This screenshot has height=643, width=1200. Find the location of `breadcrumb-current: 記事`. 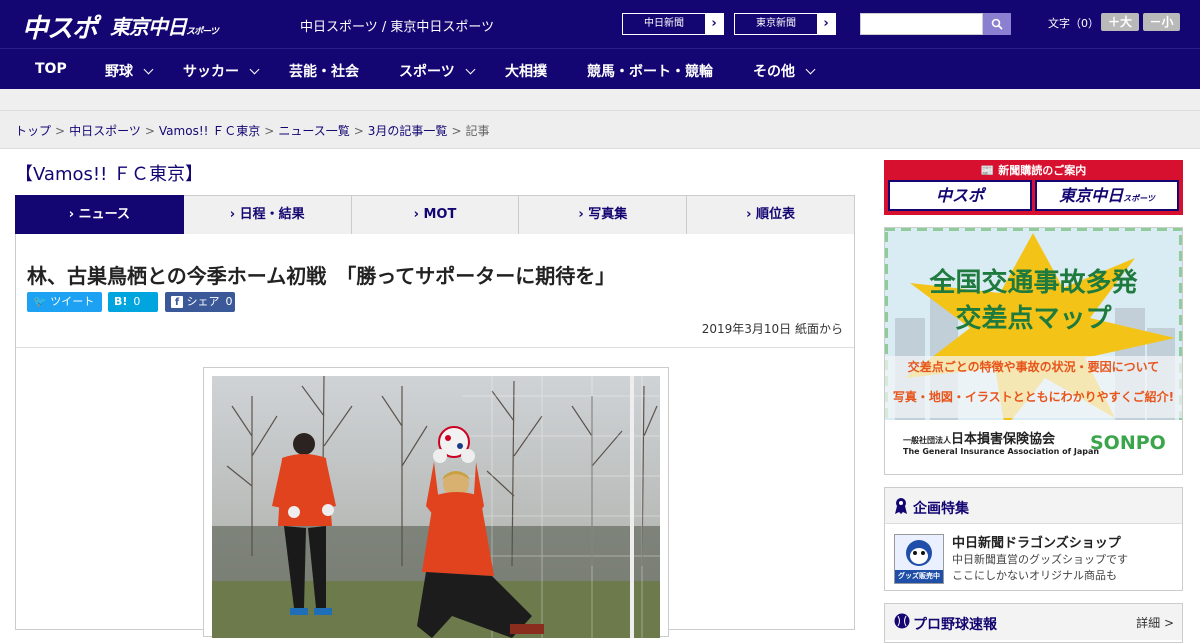

breadcrumb-current: 記事 is located at coordinates (477, 131).